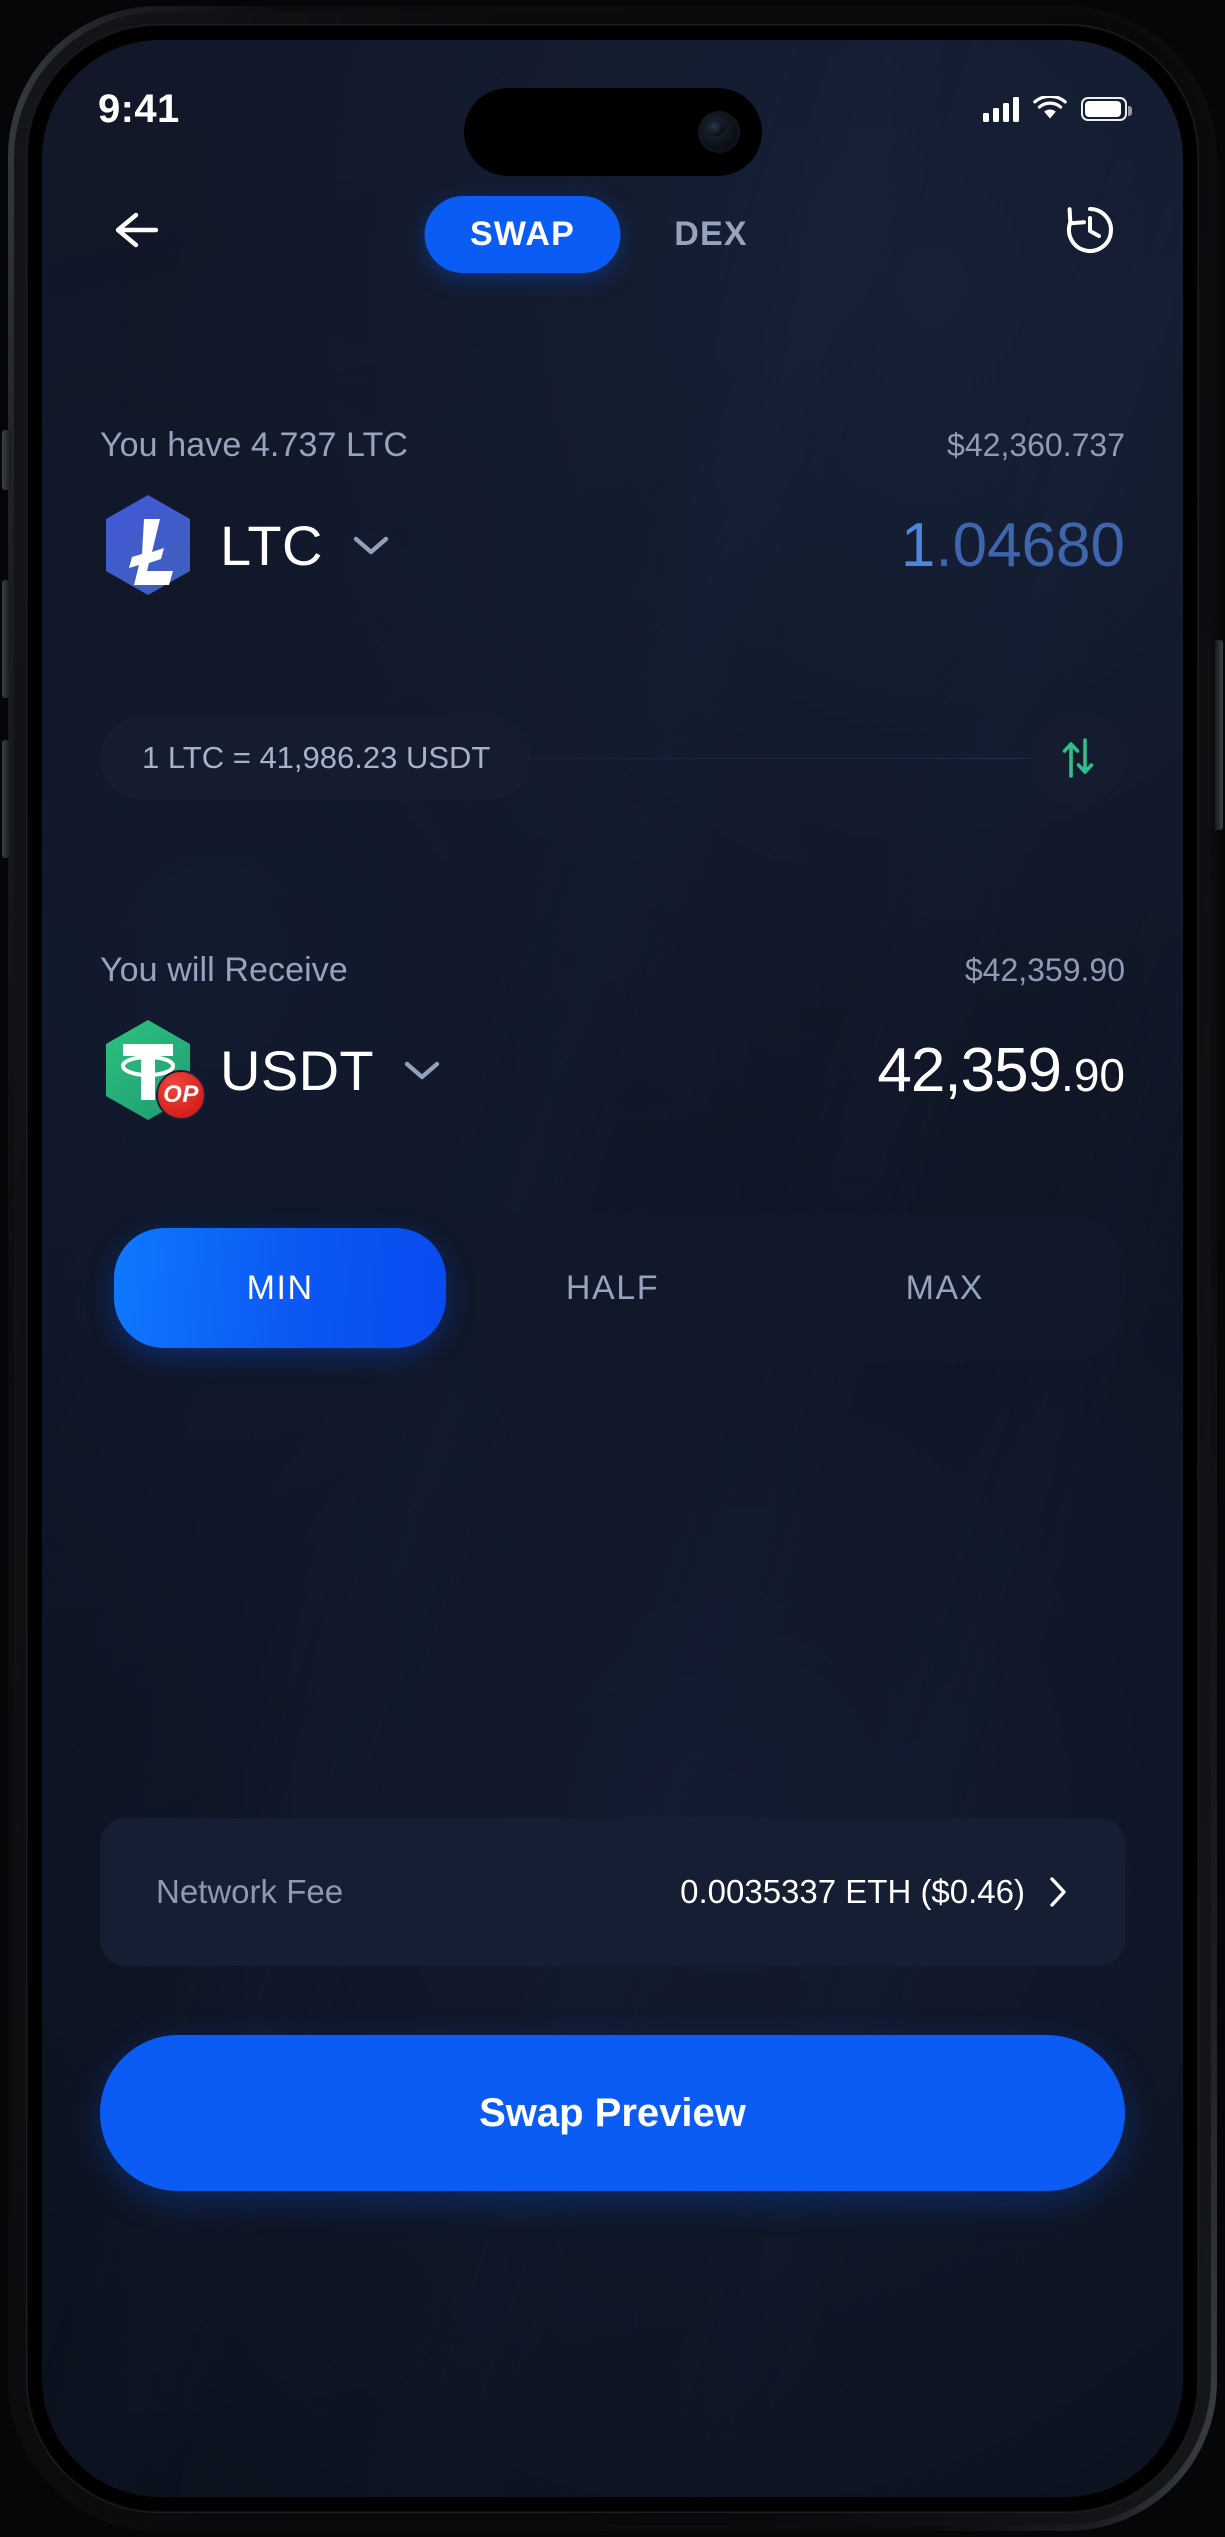 This screenshot has width=1225, height=2537. I want to click on tab-dex: DEX, so click(711, 234).